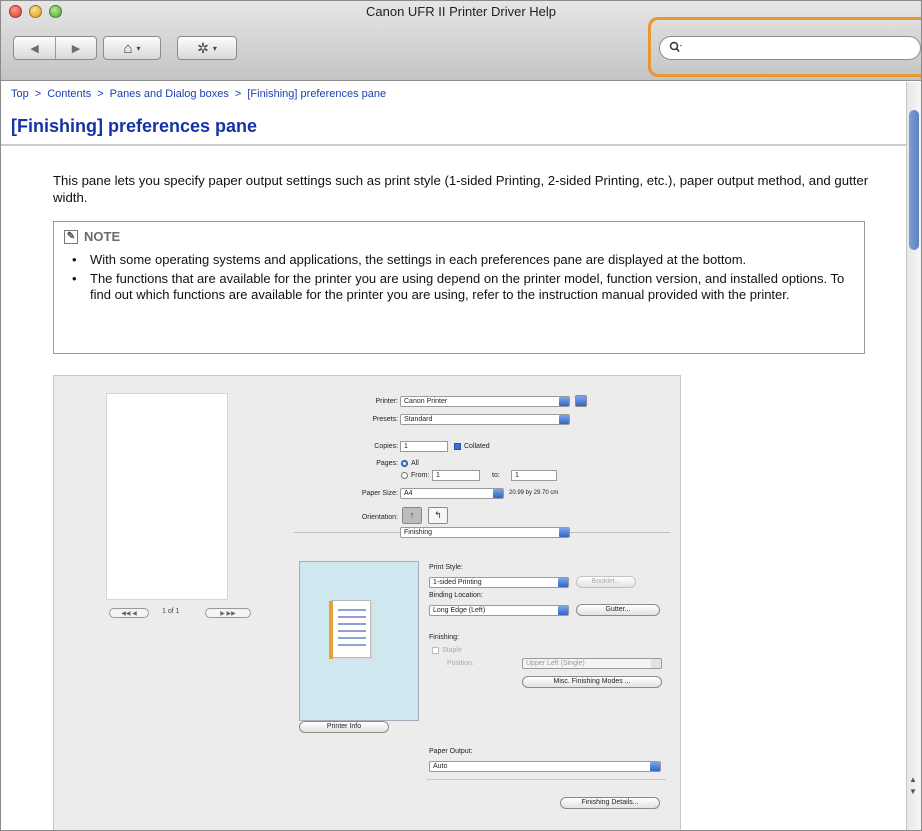  Describe the element at coordinates (386, 446) in the screenshot. I see `copies-label: Copies:` at that location.